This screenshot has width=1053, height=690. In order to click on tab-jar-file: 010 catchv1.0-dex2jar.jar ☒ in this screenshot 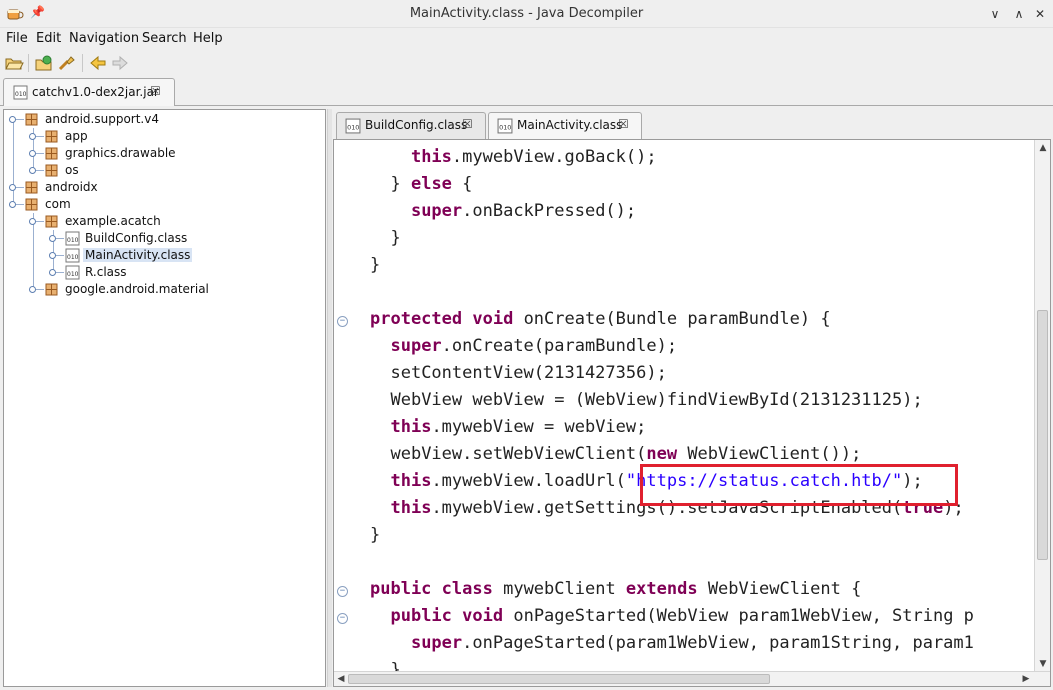, I will do `click(89, 92)`.